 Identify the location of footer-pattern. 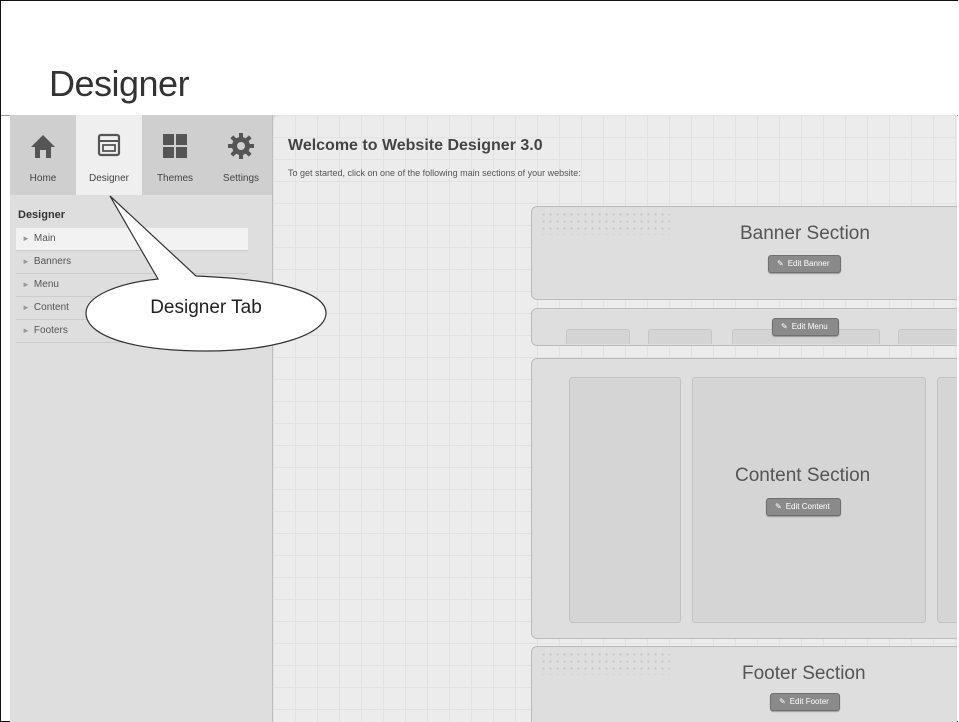
(605, 663).